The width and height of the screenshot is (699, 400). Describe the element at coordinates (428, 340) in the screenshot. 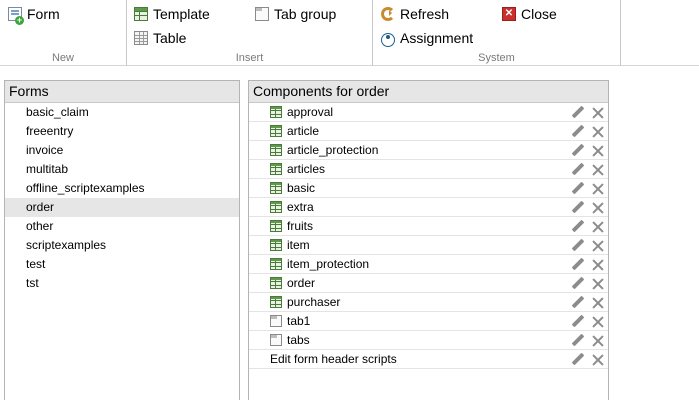

I see `component-row: tabs` at that location.